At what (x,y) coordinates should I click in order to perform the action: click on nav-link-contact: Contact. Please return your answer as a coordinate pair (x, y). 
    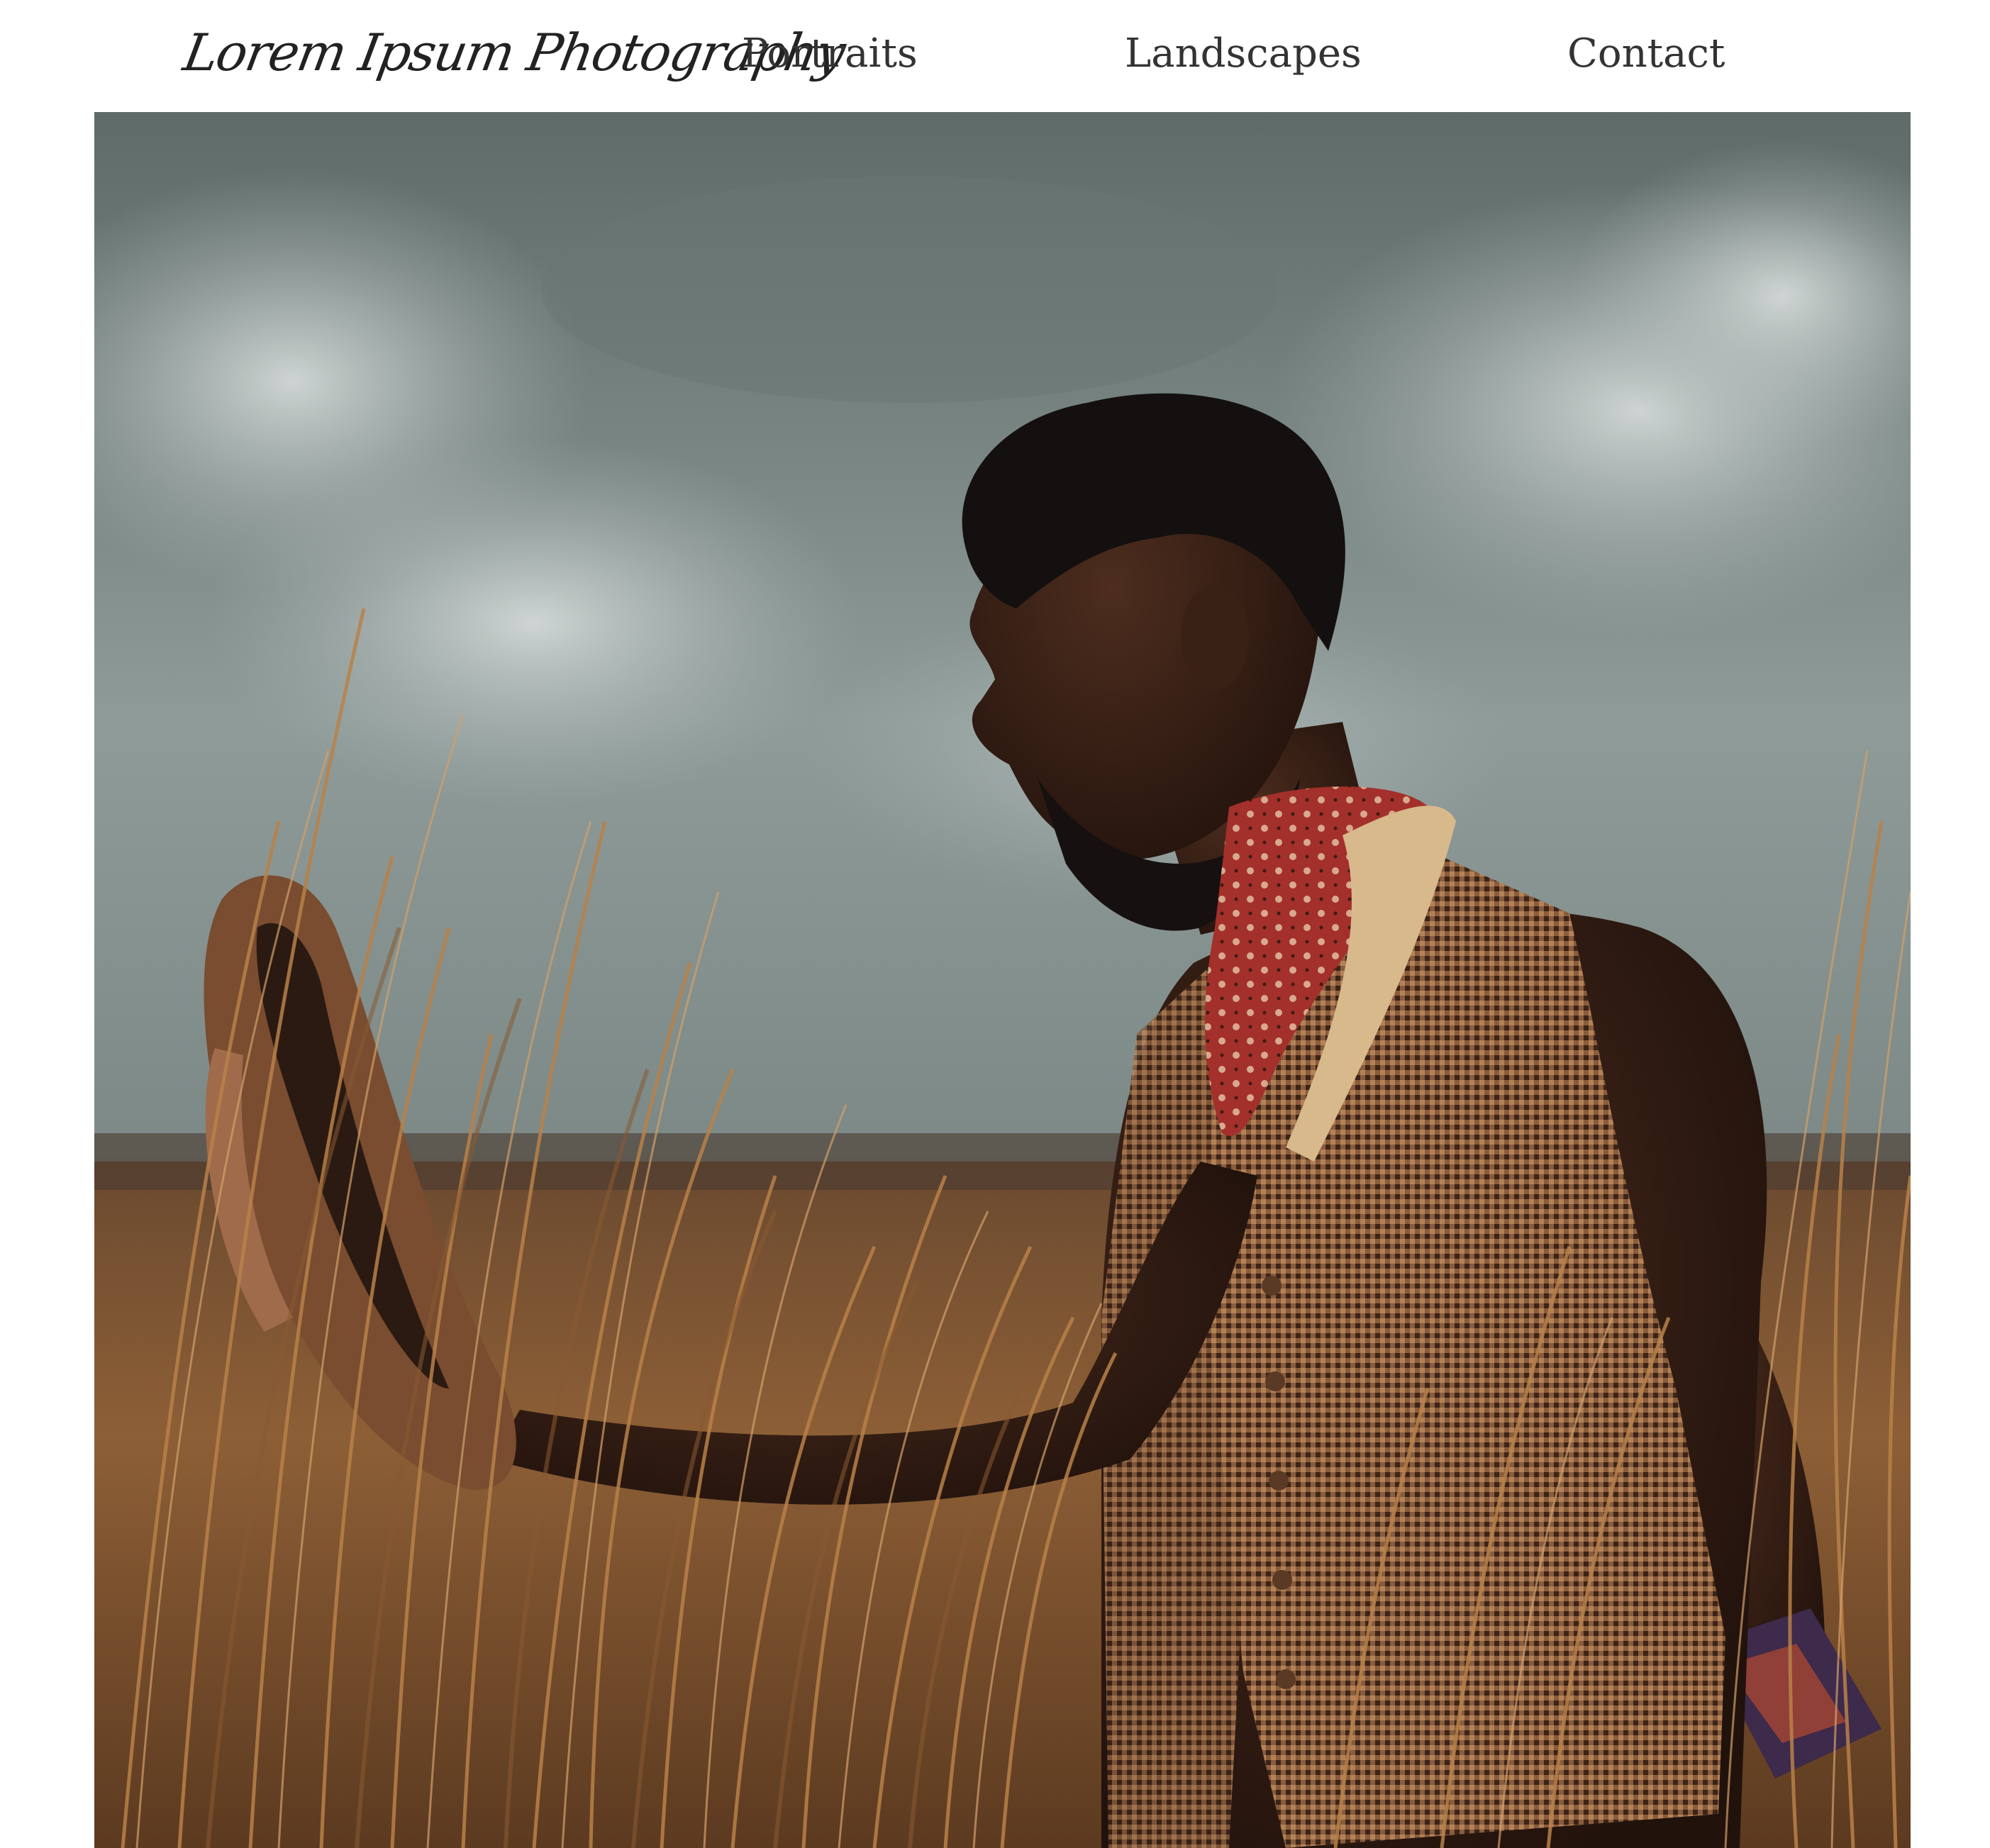
    Looking at the image, I should click on (1646, 53).